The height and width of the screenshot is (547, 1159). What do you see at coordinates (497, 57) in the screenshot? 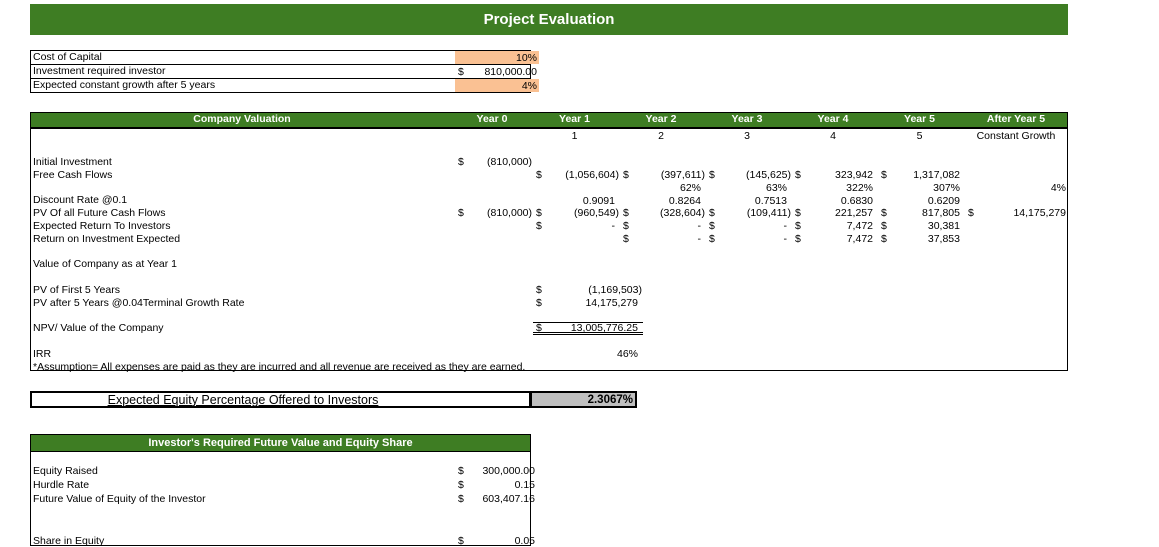
I see `cost-of-capital-cell: 10%` at bounding box center [497, 57].